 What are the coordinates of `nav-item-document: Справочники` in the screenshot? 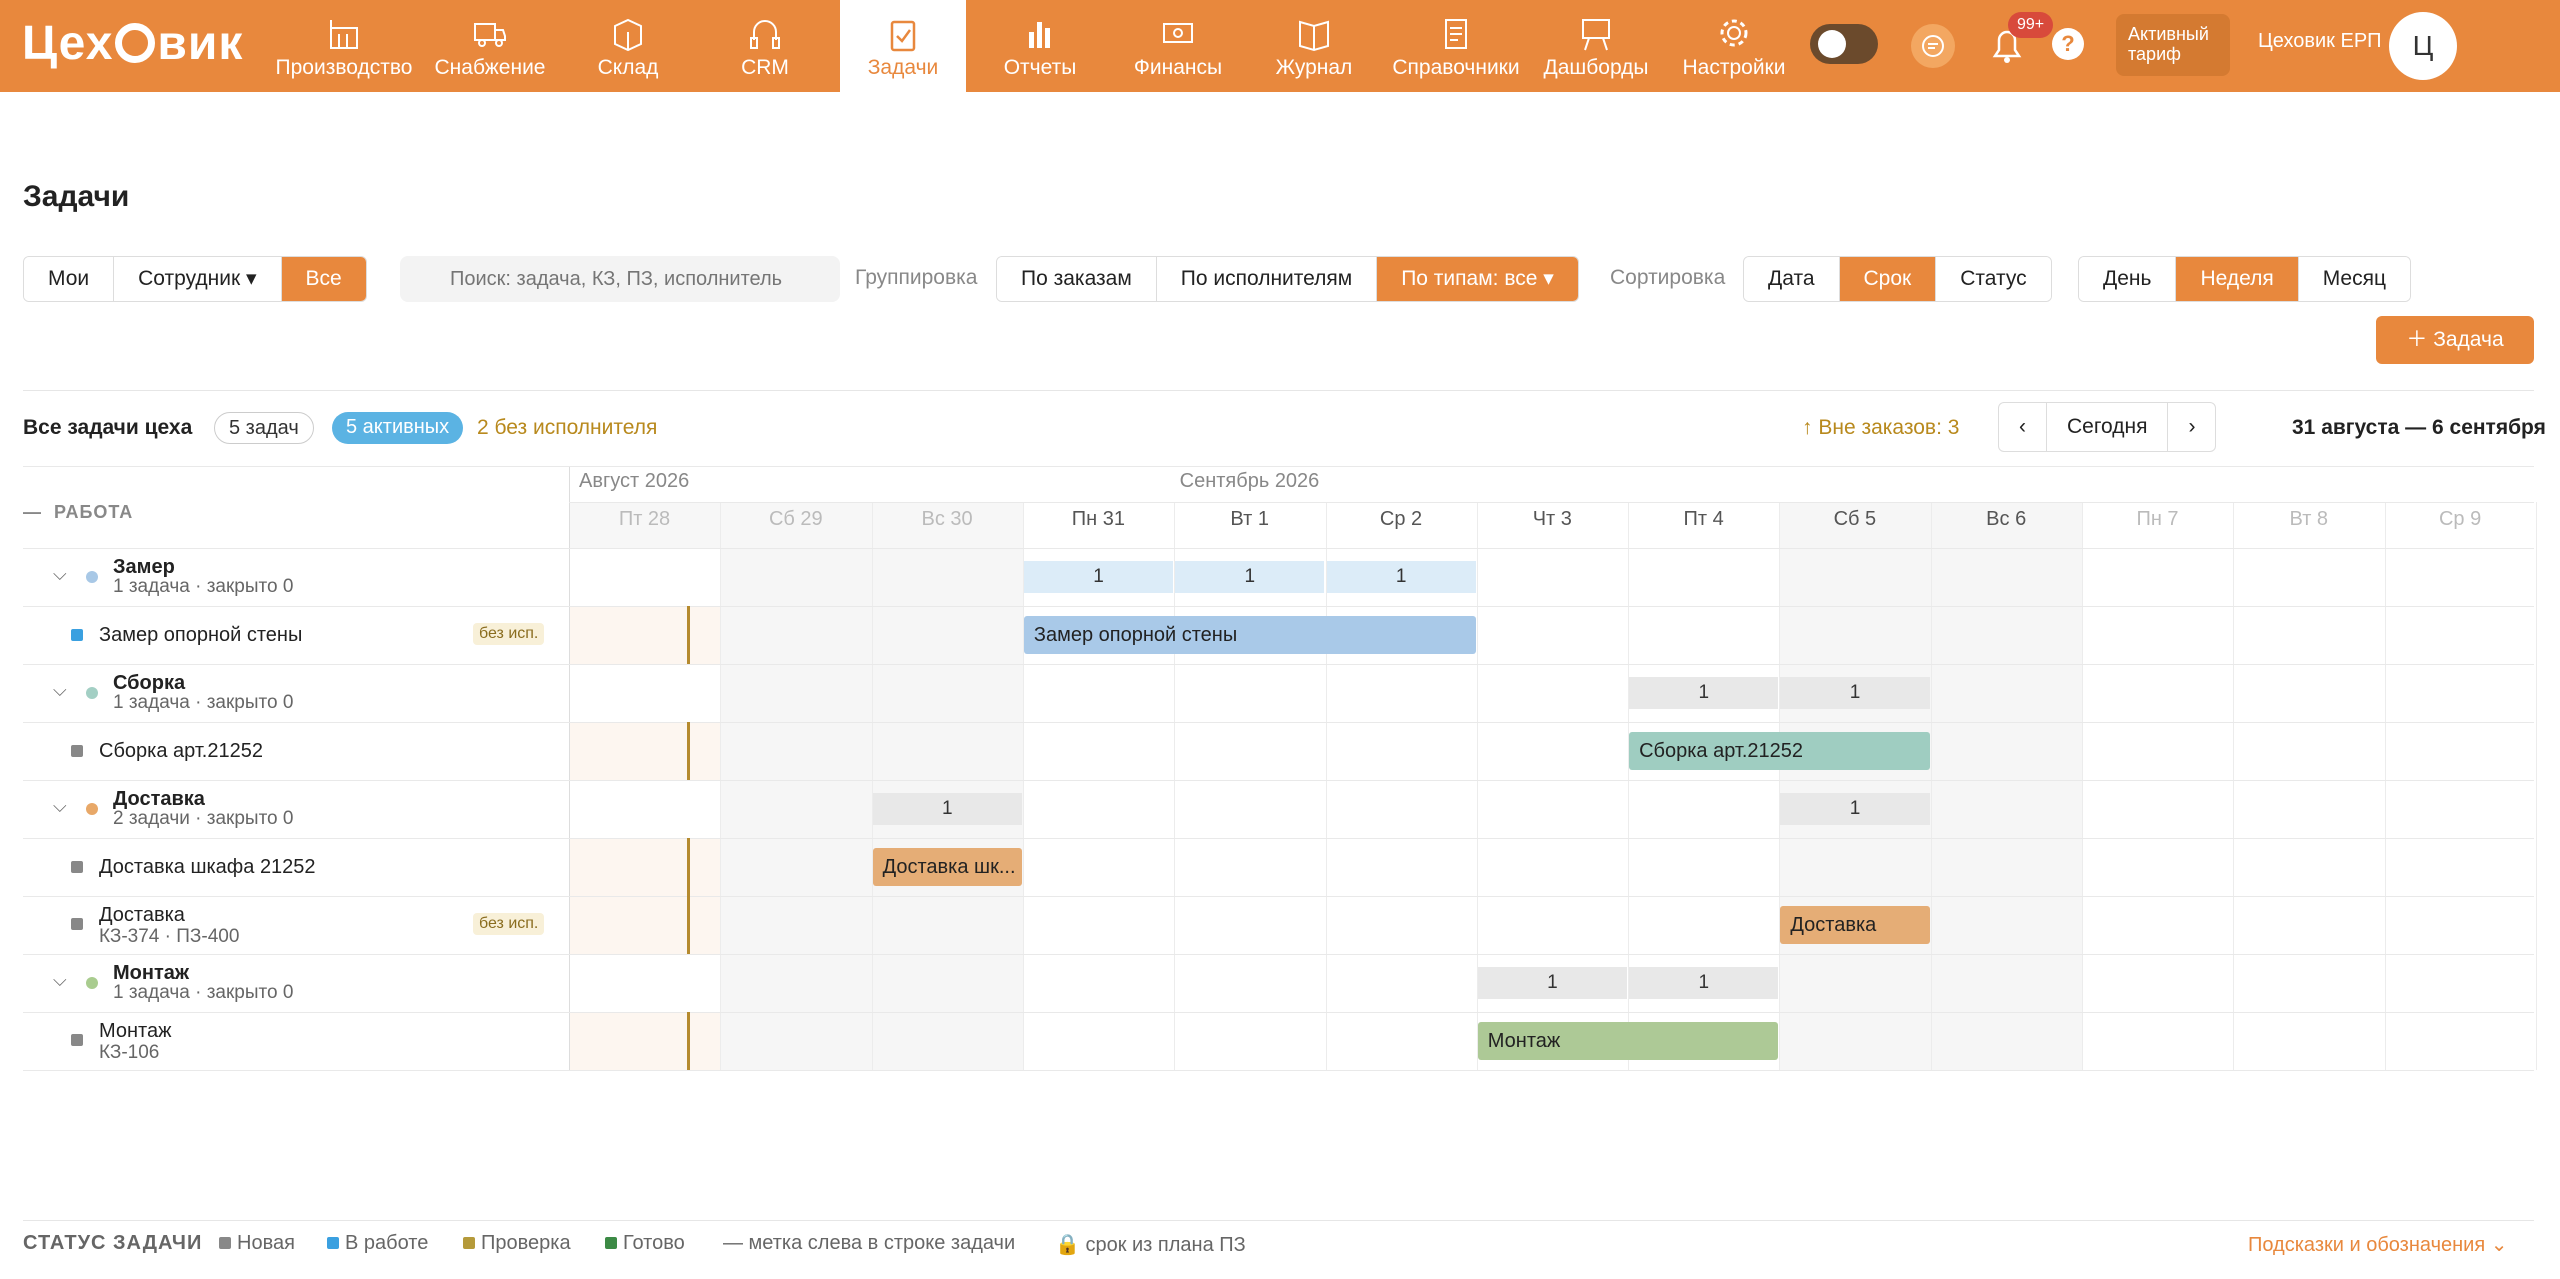 It's located at (1456, 46).